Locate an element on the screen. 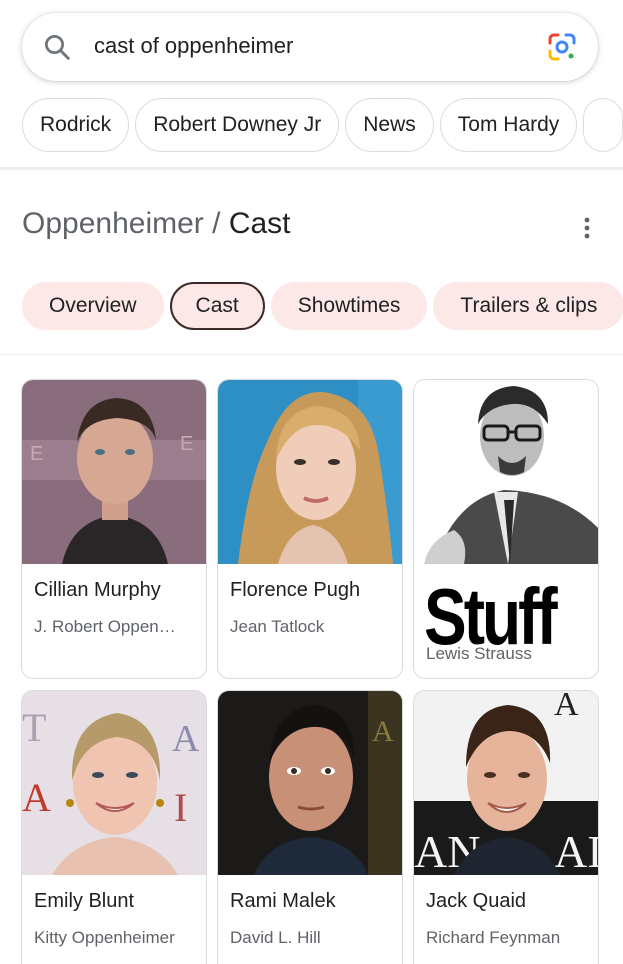  cast-card: AN AI A Jack Quaid Richard Feynman is located at coordinates (506, 827).